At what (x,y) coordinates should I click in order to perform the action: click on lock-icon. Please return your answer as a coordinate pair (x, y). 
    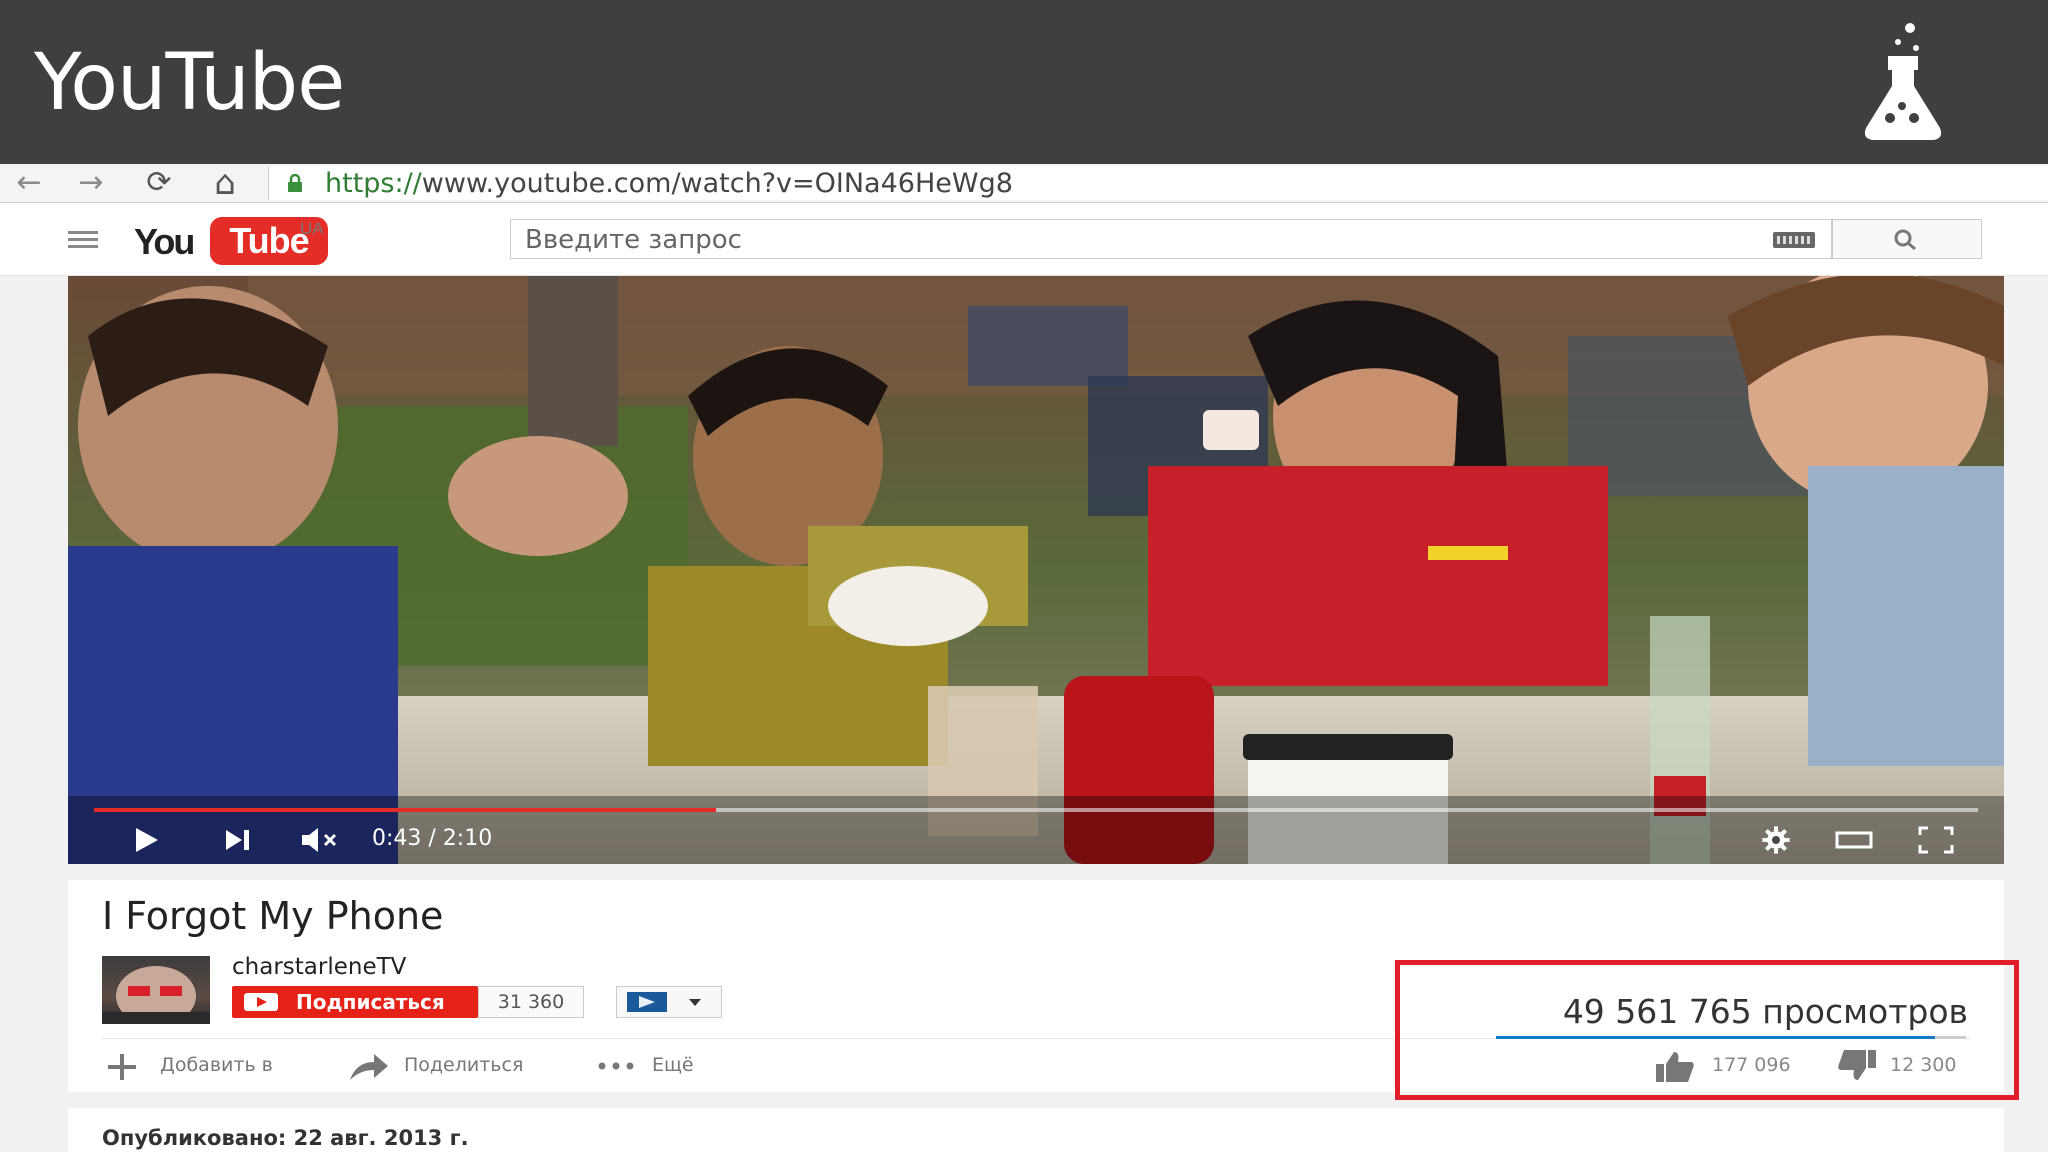
    Looking at the image, I should click on (295, 182).